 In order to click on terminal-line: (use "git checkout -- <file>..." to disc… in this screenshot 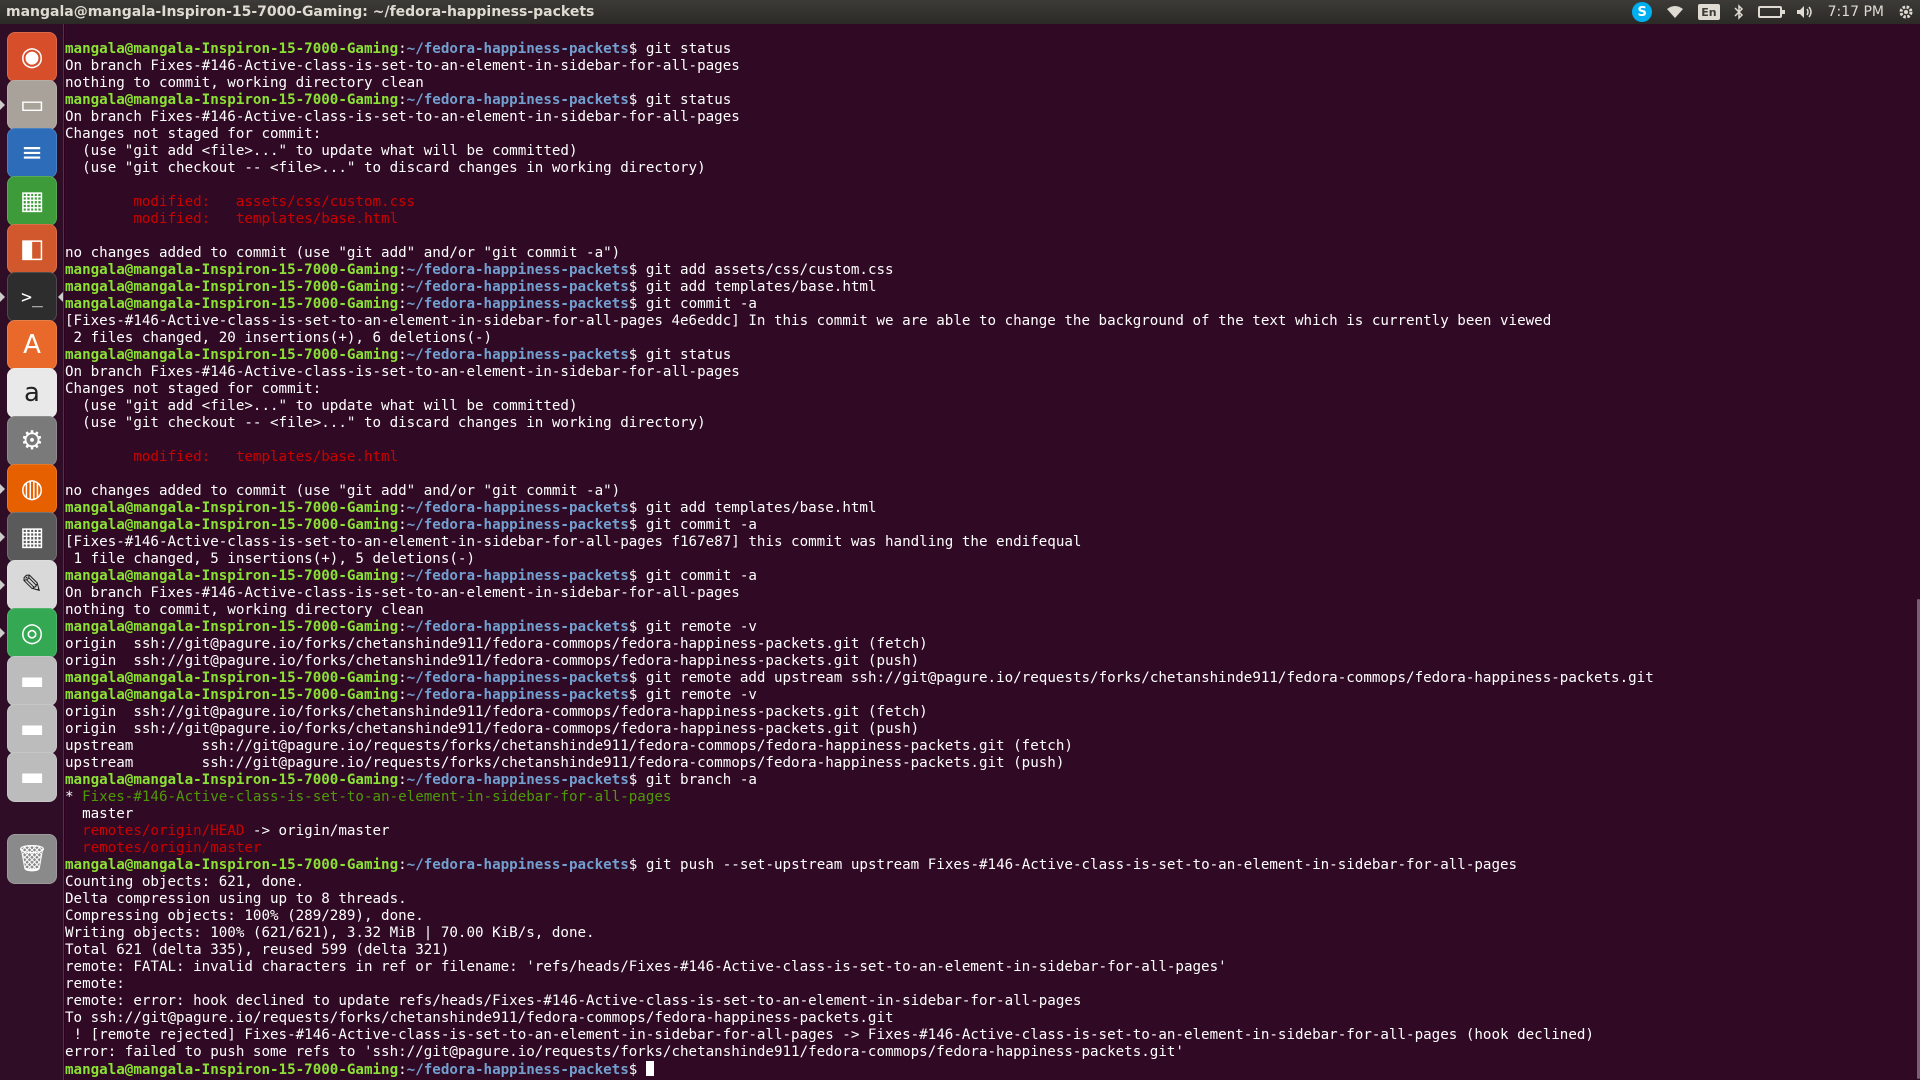, I will do `click(992, 423)`.